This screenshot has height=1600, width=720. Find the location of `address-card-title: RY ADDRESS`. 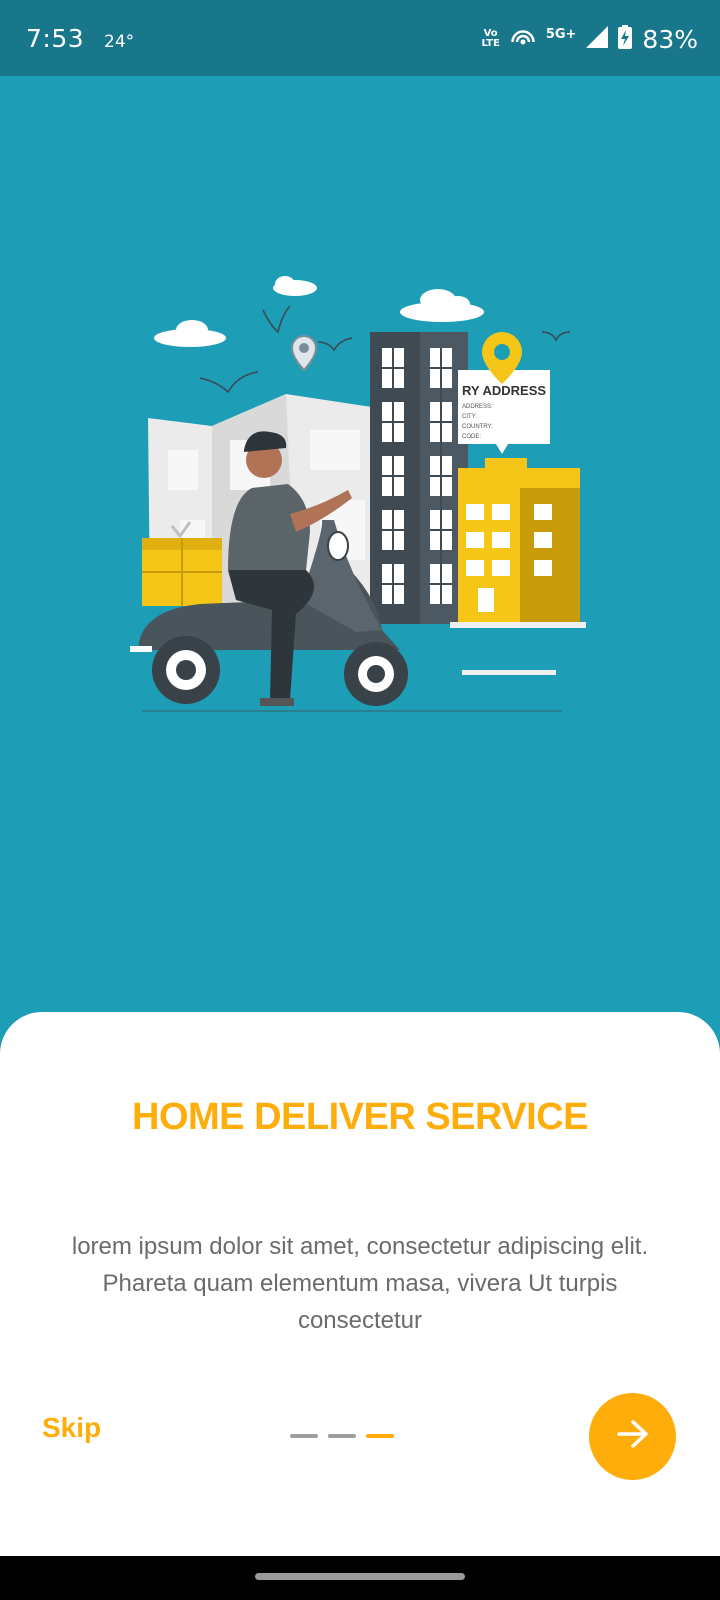

address-card-title: RY ADDRESS is located at coordinates (504, 390).